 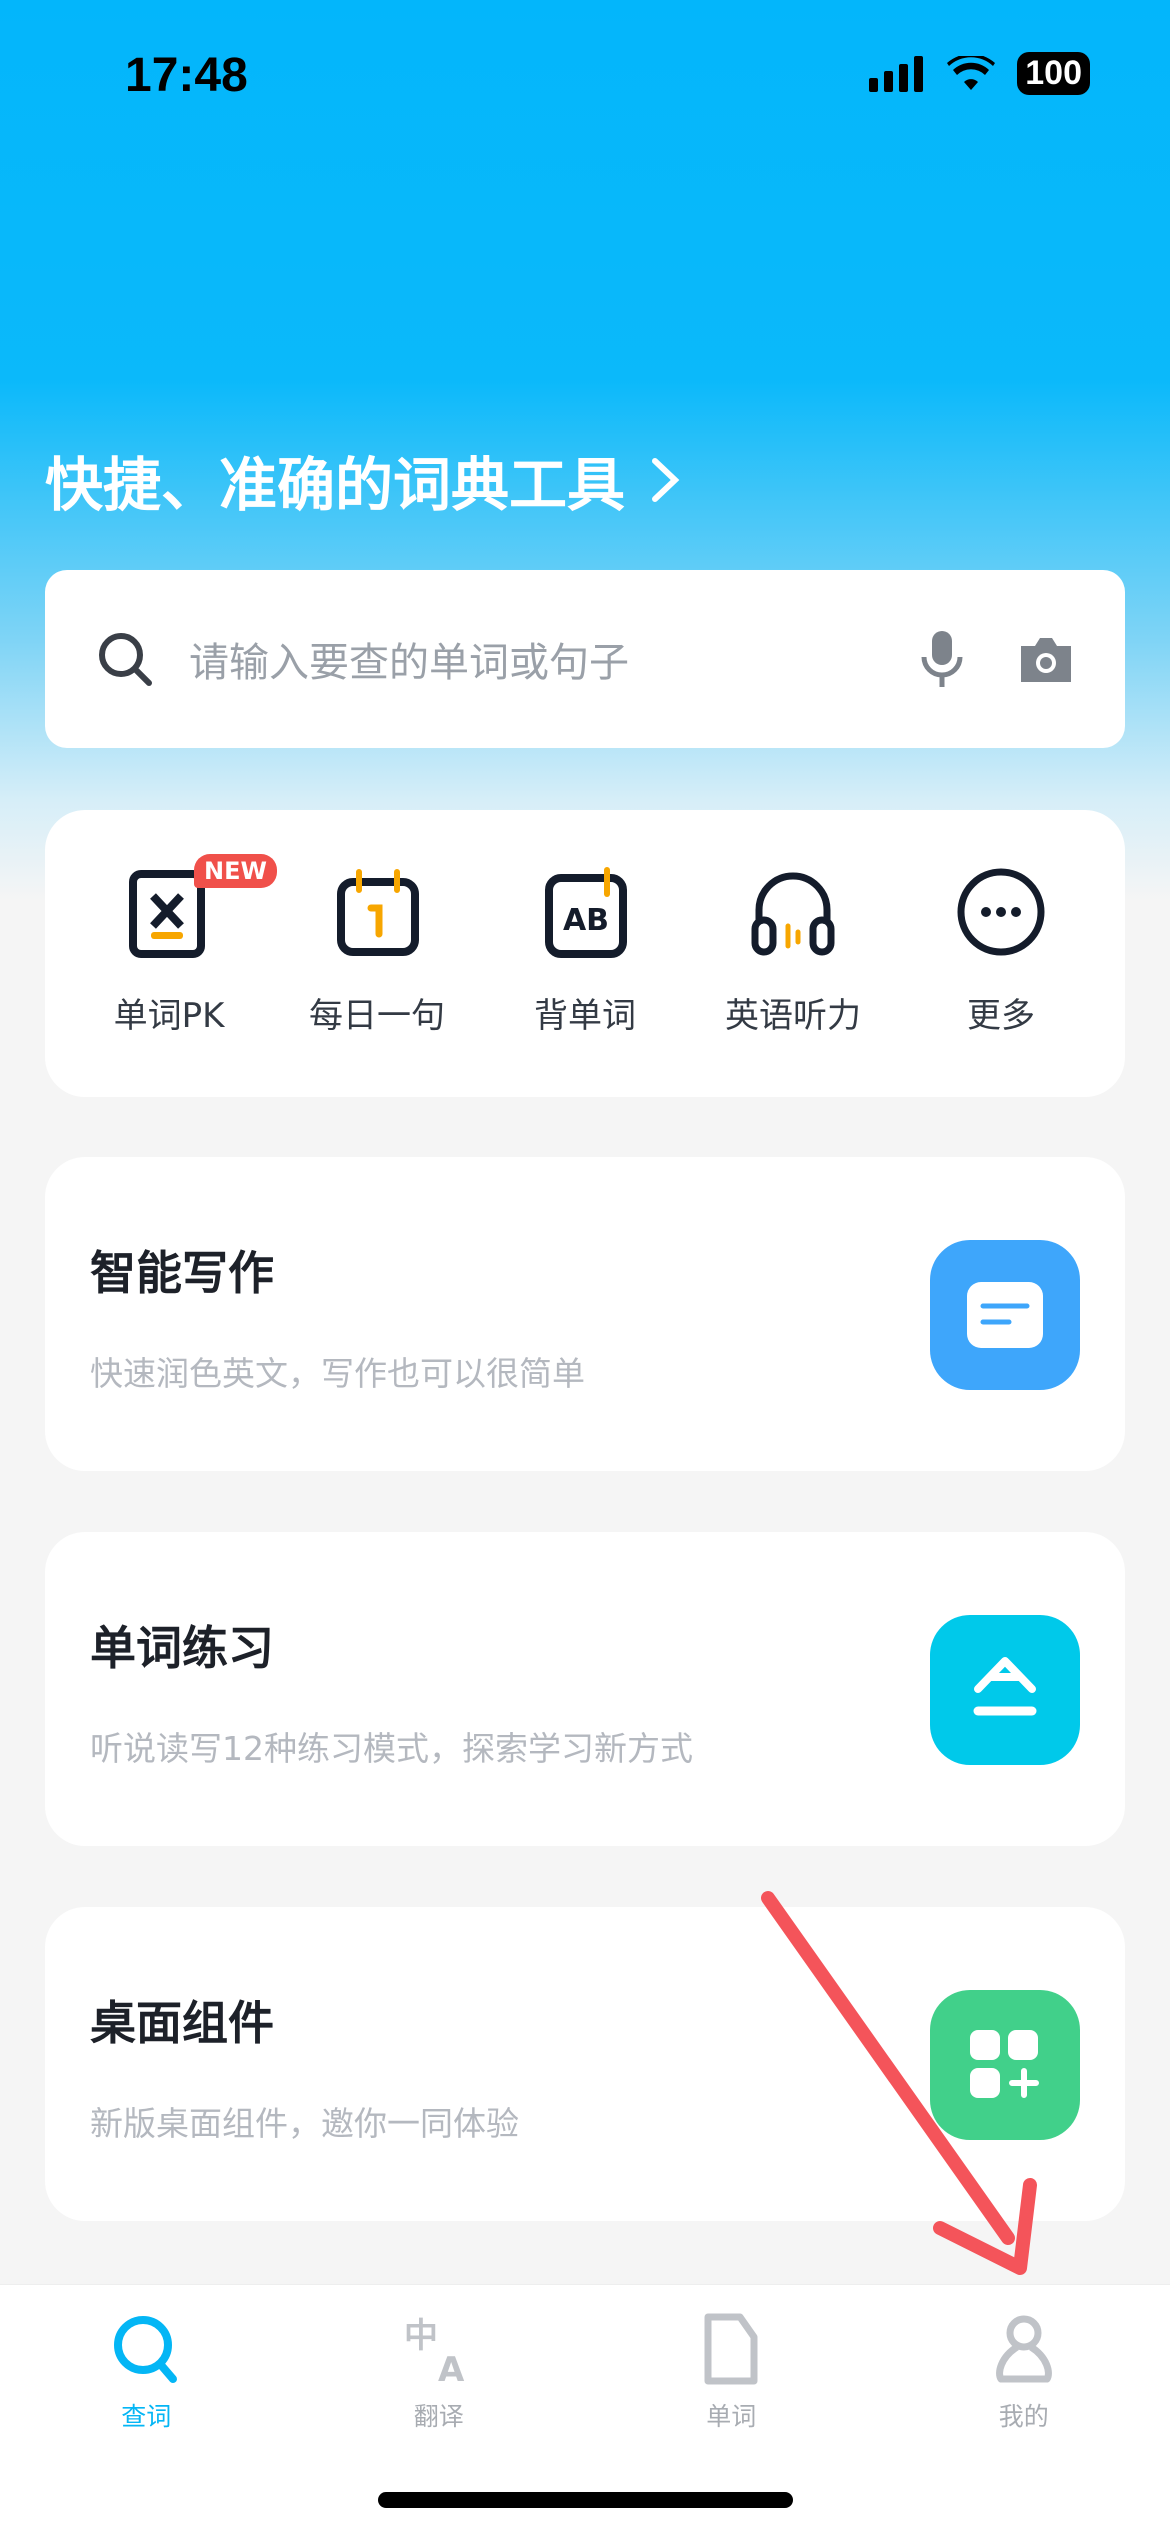 I want to click on file-icon, so click(x=731, y=2349).